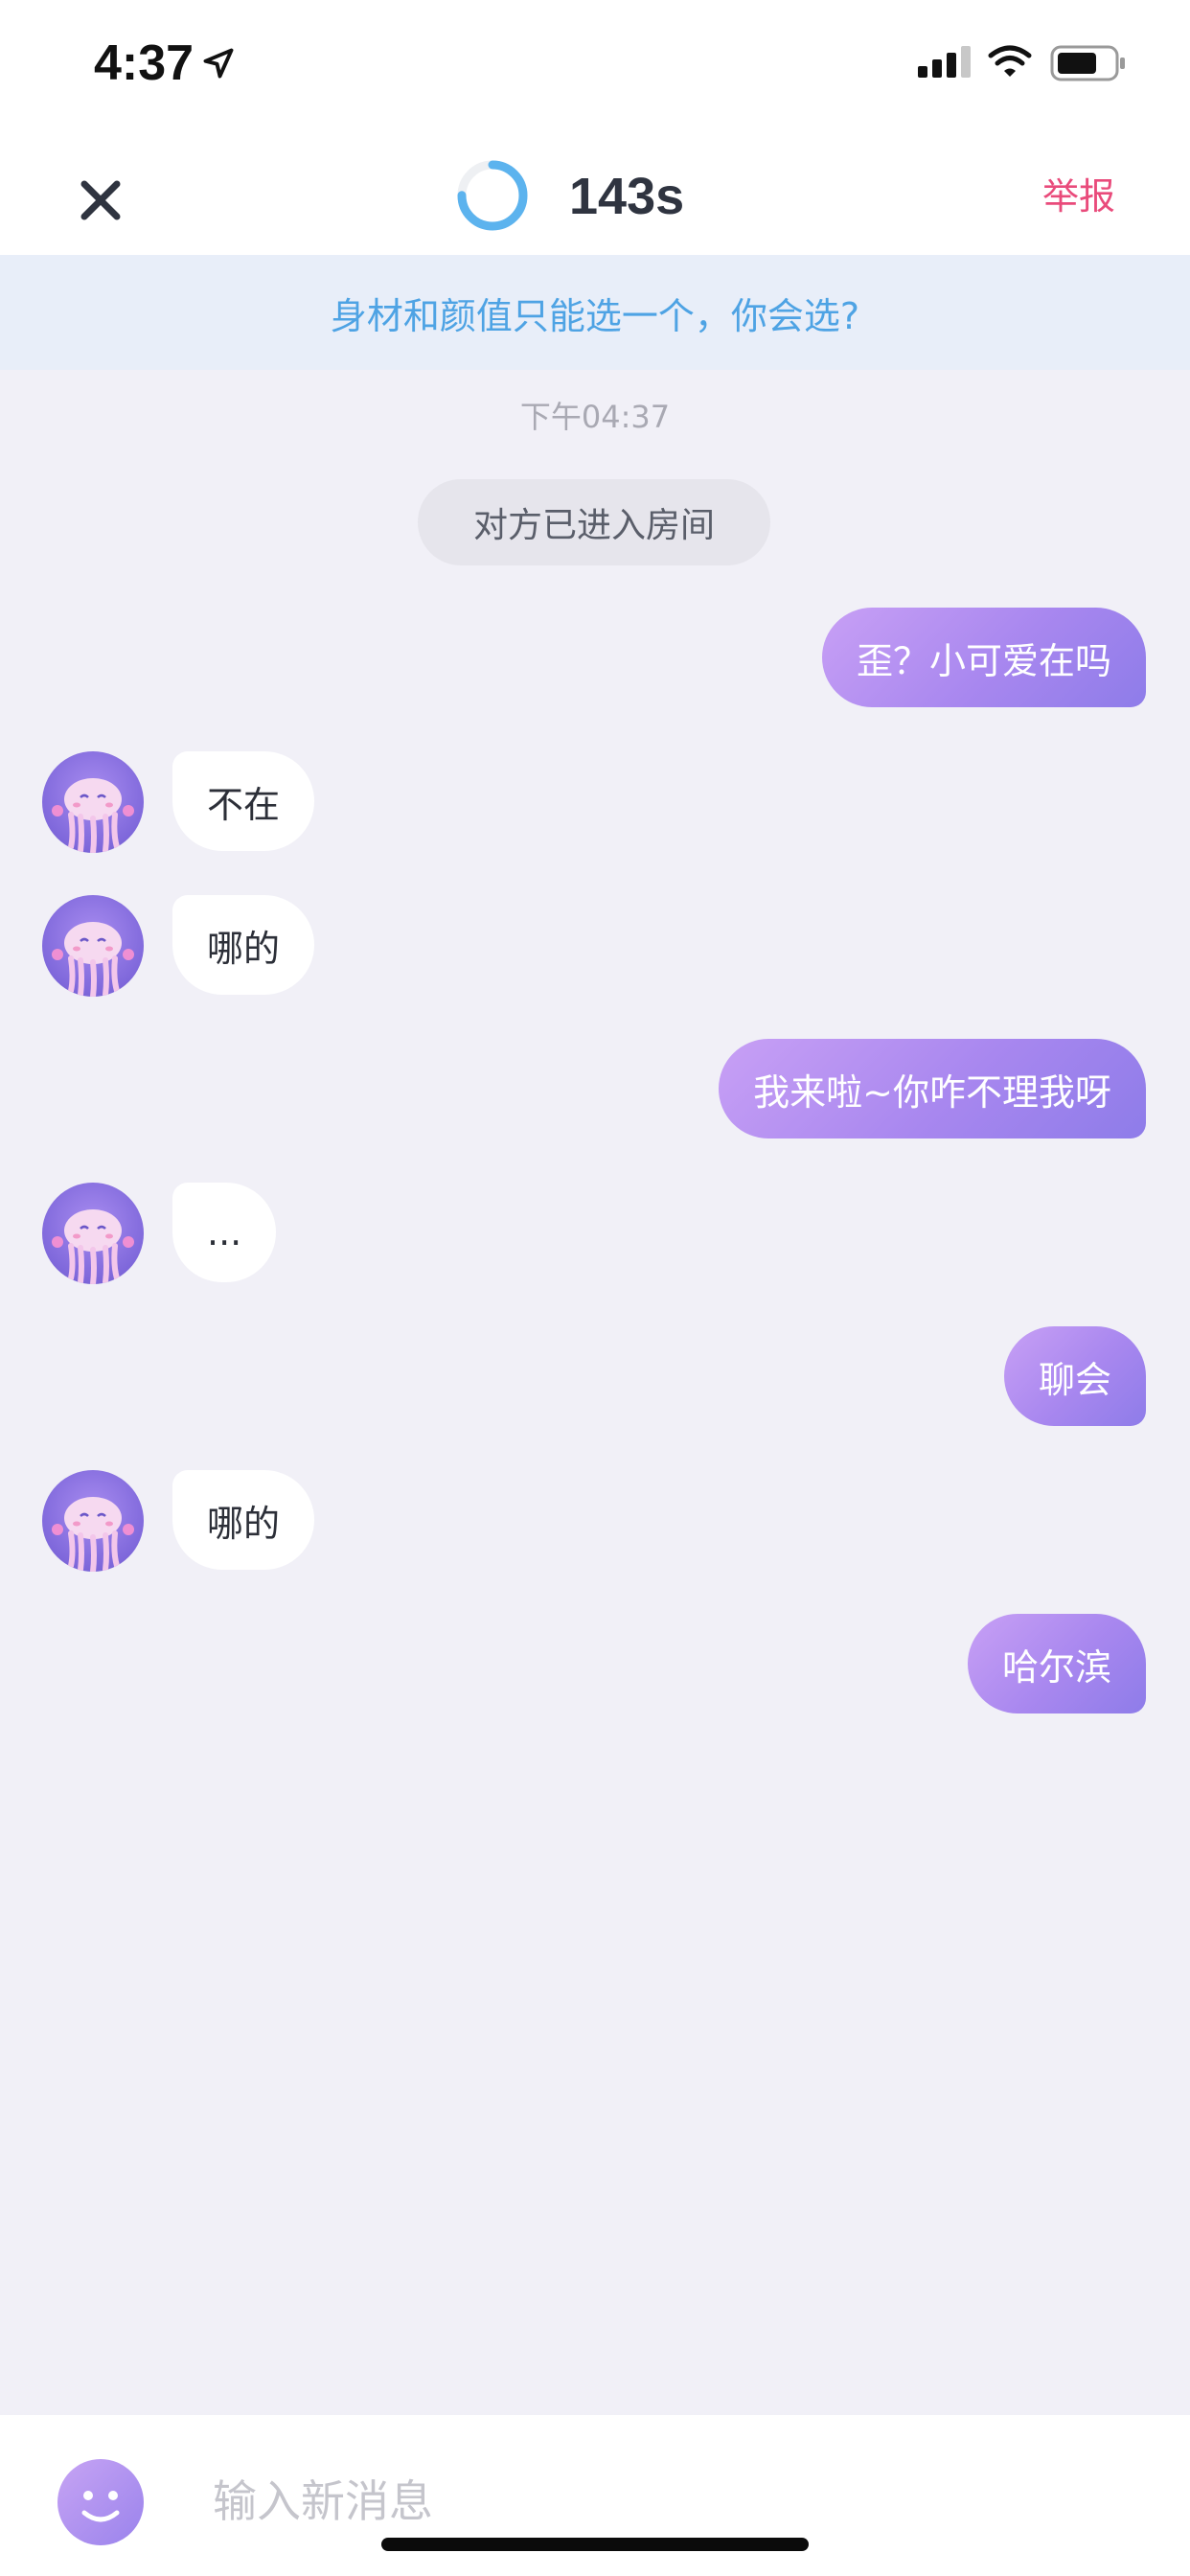 The image size is (1190, 2576). I want to click on outgoing-message-bubble: 歪？小可爱在吗, so click(984, 657).